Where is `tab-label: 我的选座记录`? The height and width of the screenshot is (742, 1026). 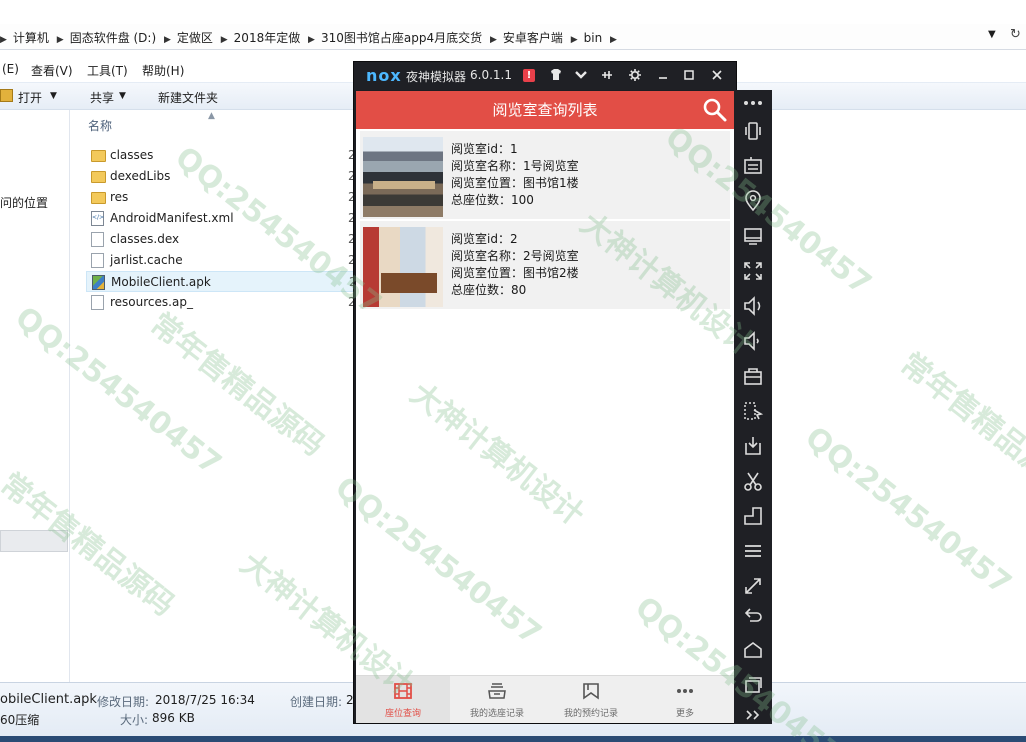 tab-label: 我的选座记录 is located at coordinates (496, 714).